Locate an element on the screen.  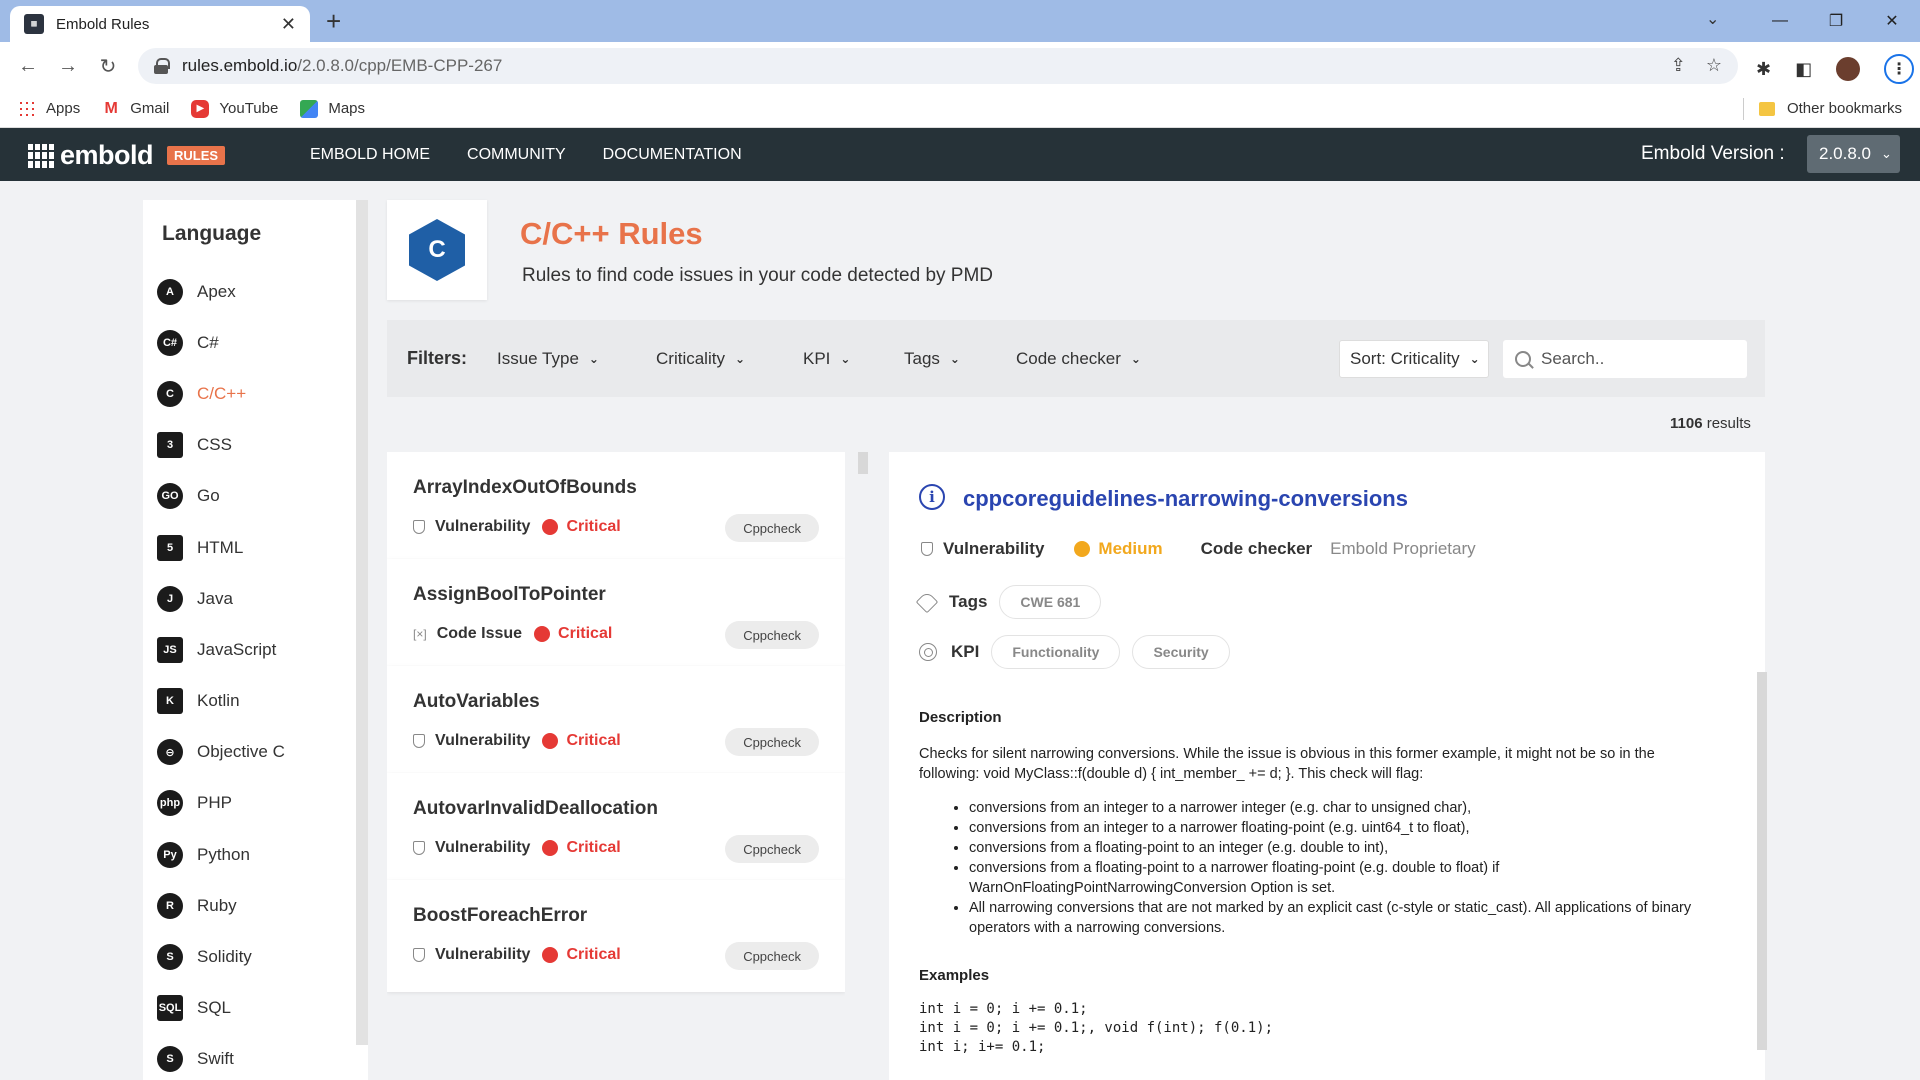
nav-embold-home: EMBOLD HOME is located at coordinates (370, 155).